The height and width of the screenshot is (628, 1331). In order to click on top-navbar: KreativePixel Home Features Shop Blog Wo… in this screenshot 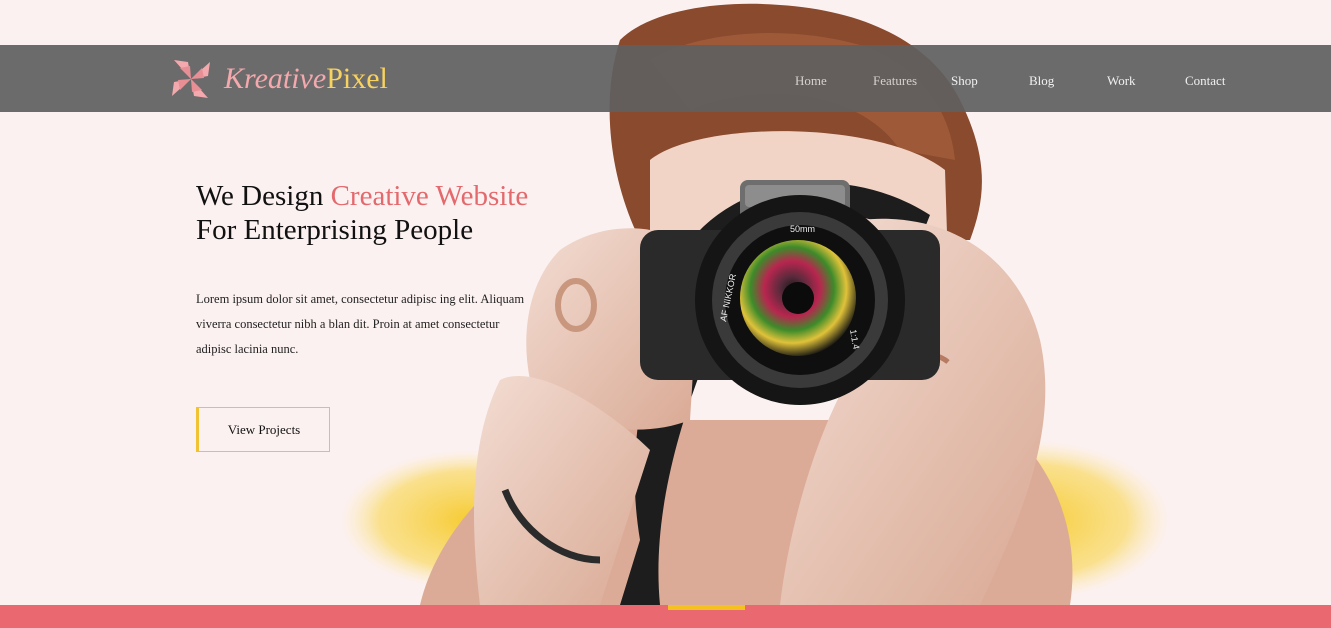, I will do `click(665, 78)`.